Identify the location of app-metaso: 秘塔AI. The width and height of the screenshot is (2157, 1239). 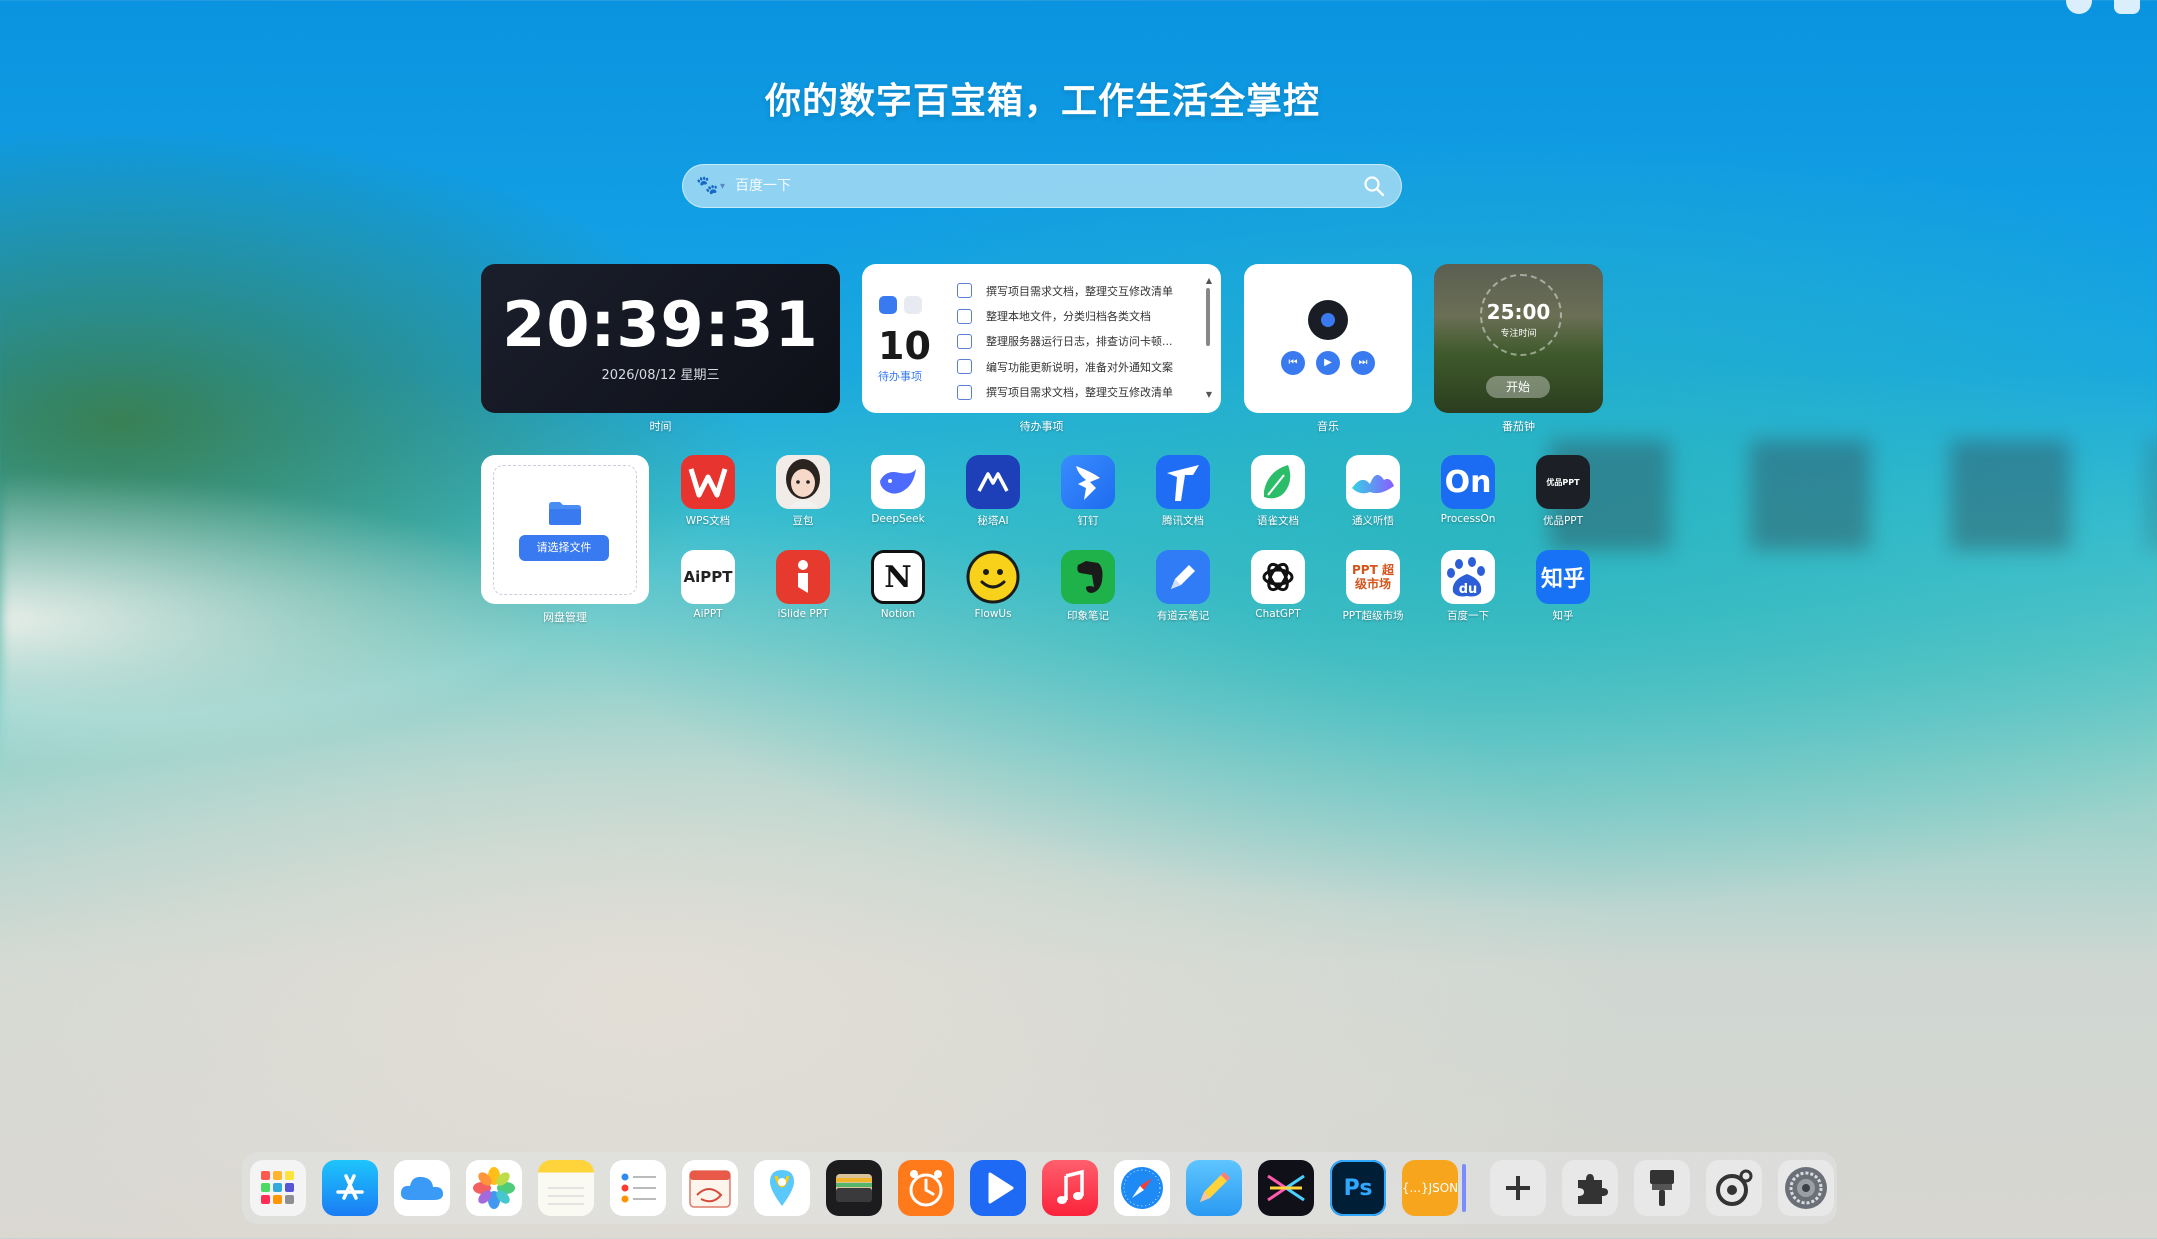
(993, 491).